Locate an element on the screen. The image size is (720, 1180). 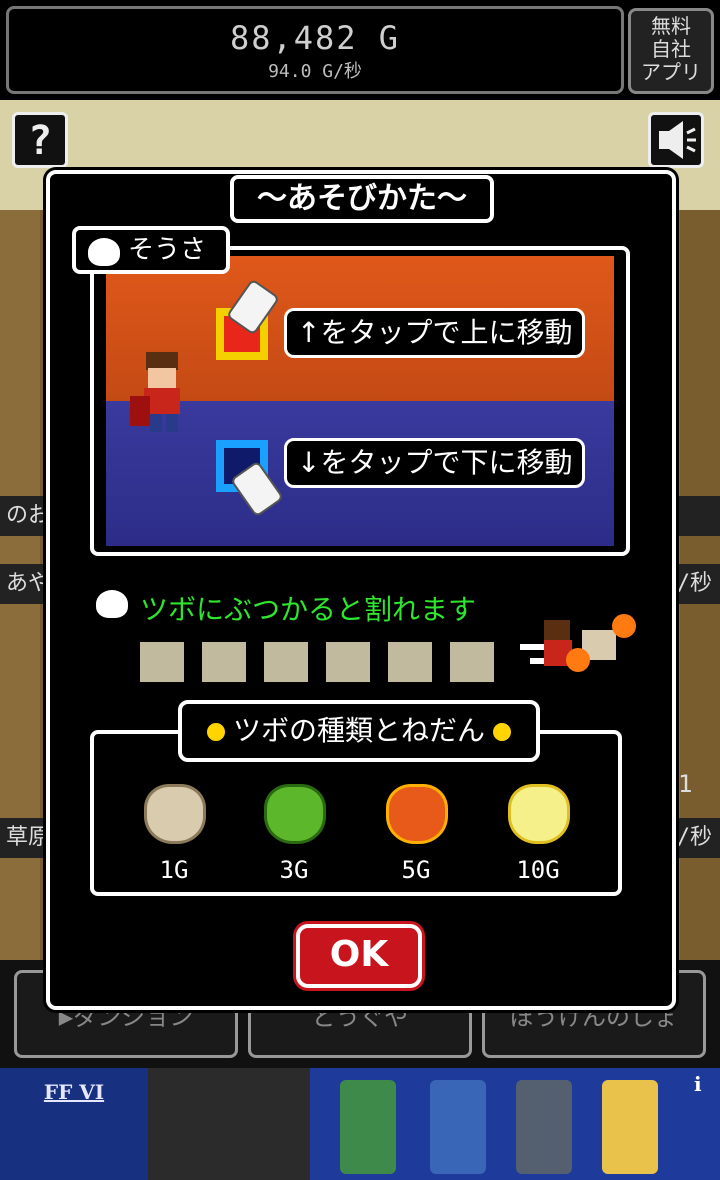
pot-orange-icon is located at coordinates (417, 814).